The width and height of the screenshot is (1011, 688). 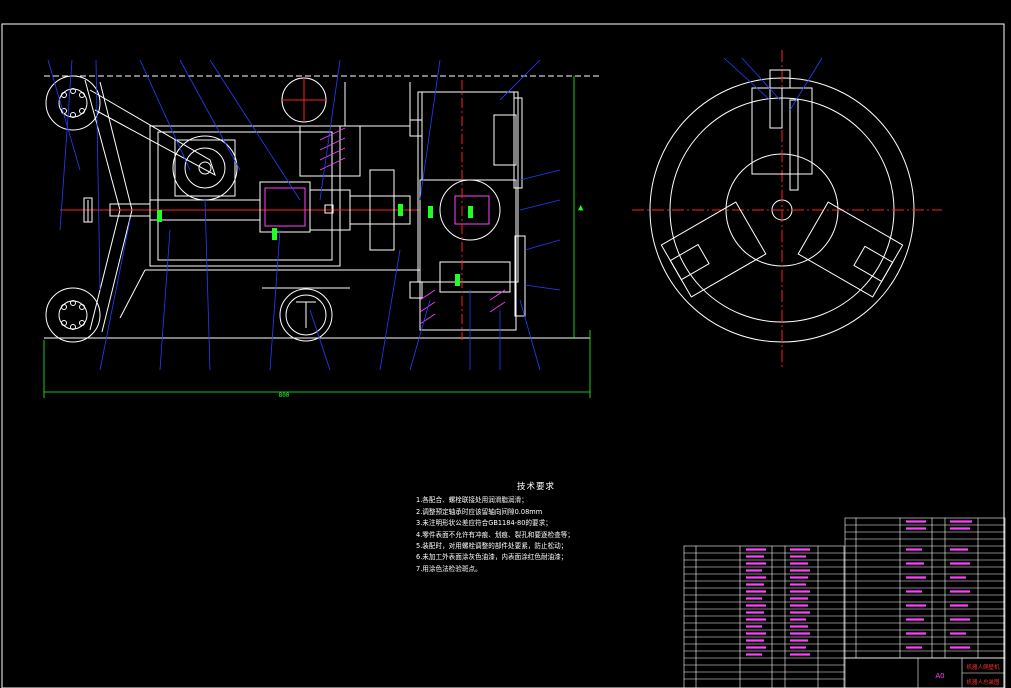 What do you see at coordinates (773, 84) in the screenshot?
I see `side-view-leaders` at bounding box center [773, 84].